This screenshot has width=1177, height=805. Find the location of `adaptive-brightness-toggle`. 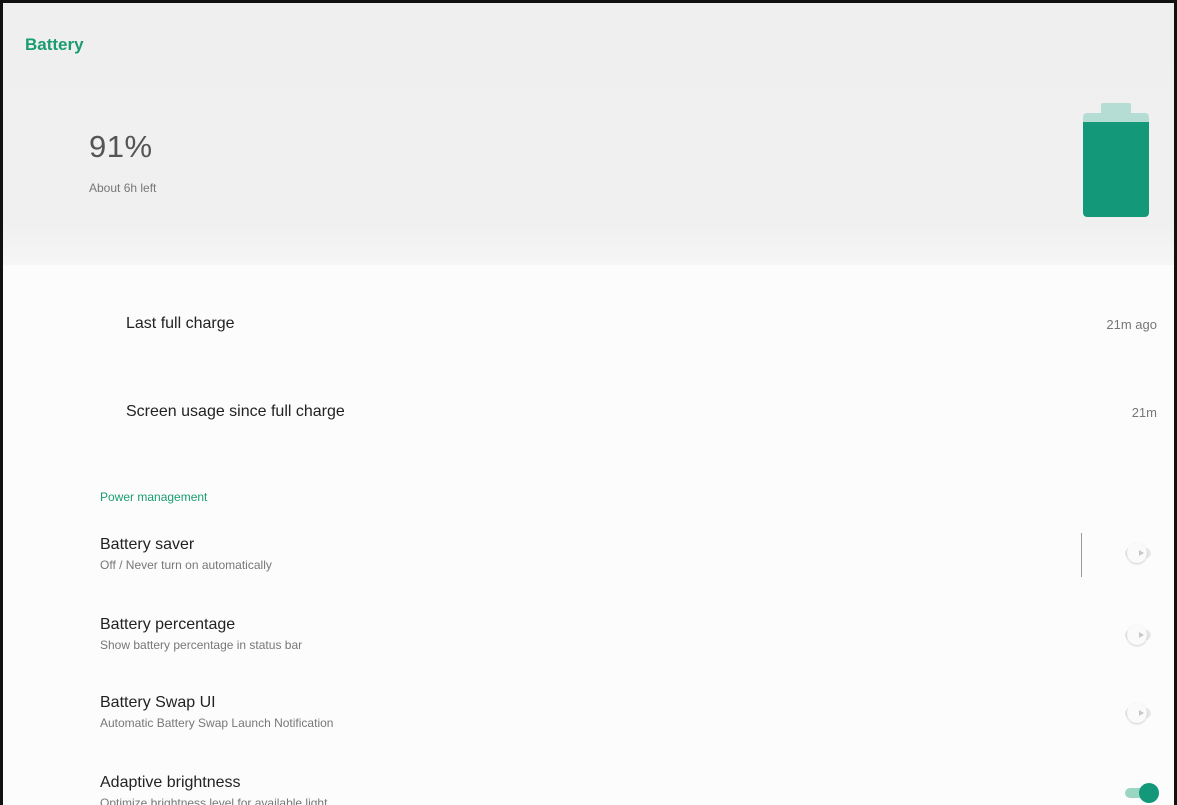

adaptive-brightness-toggle is located at coordinates (1142, 793).